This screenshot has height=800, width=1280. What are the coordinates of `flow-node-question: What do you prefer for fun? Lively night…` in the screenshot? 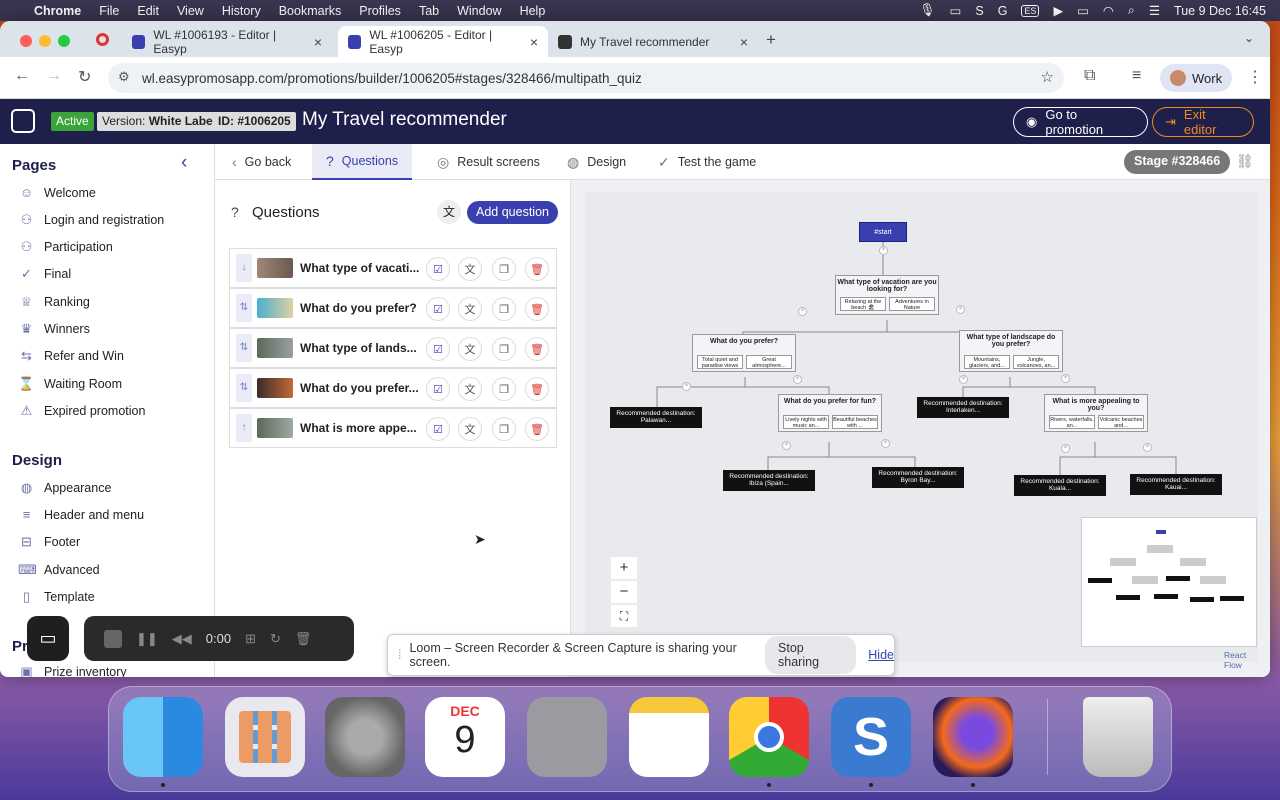 It's located at (830, 413).